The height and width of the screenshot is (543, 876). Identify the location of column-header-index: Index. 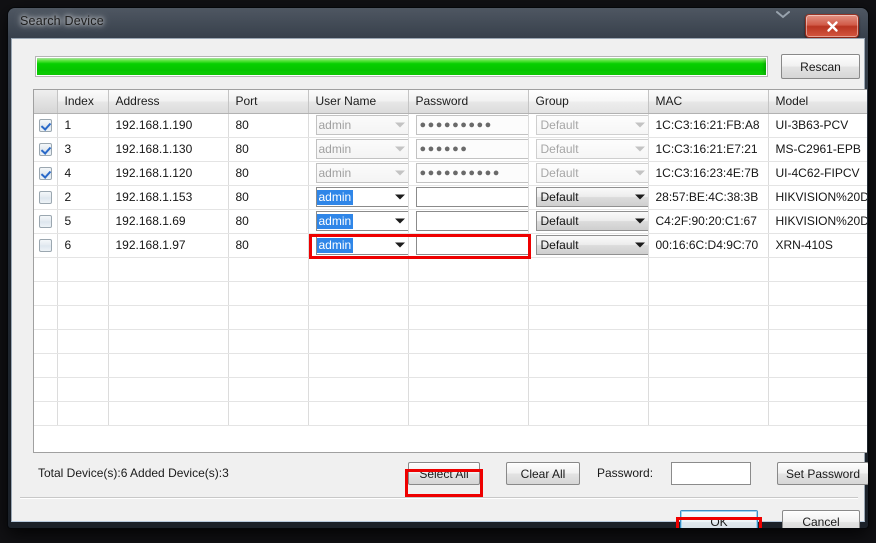
(83, 102).